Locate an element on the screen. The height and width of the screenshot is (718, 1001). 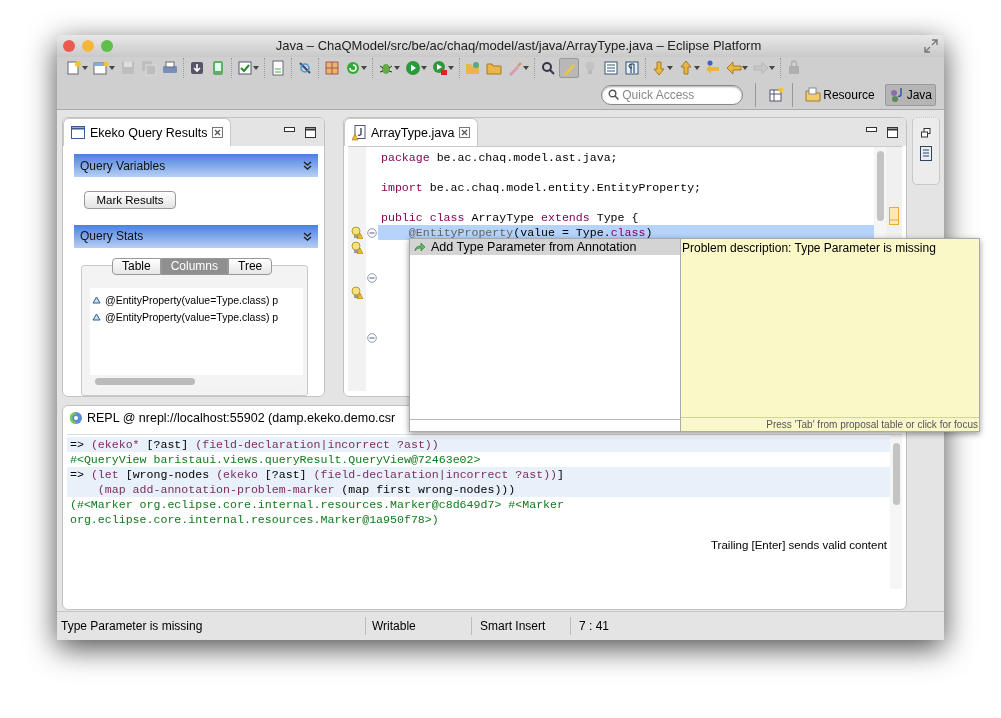
repl-input-line: (map add-annotation-problem-marker (map first wrong-nodes))) is located at coordinates (306, 490).